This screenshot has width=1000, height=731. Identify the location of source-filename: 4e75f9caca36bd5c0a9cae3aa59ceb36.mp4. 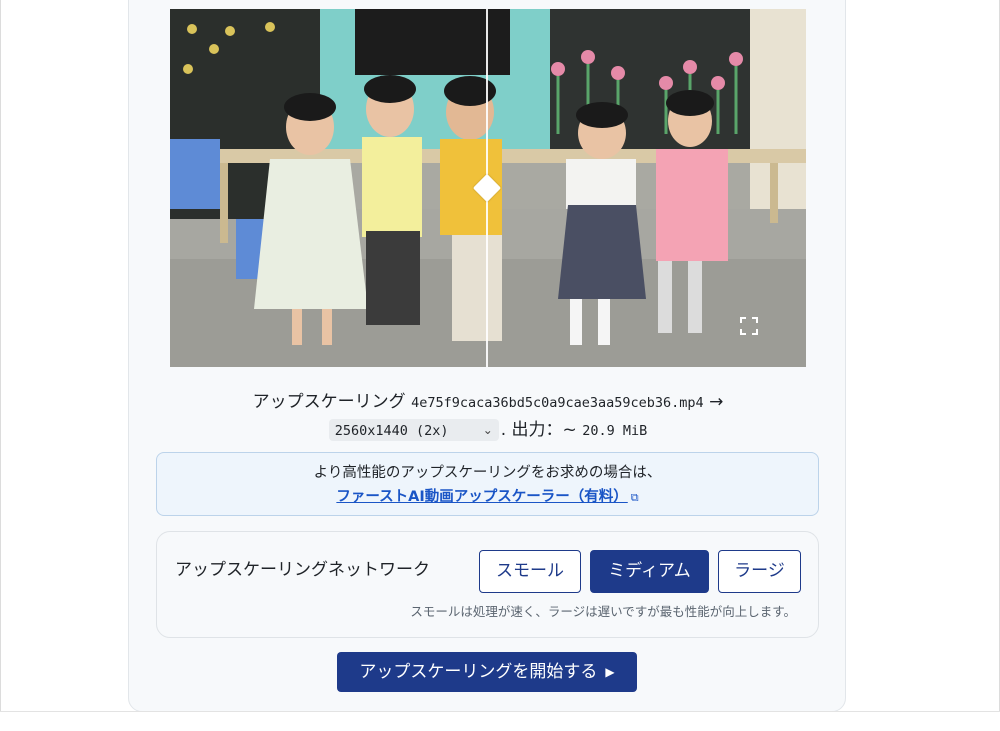
(557, 403).